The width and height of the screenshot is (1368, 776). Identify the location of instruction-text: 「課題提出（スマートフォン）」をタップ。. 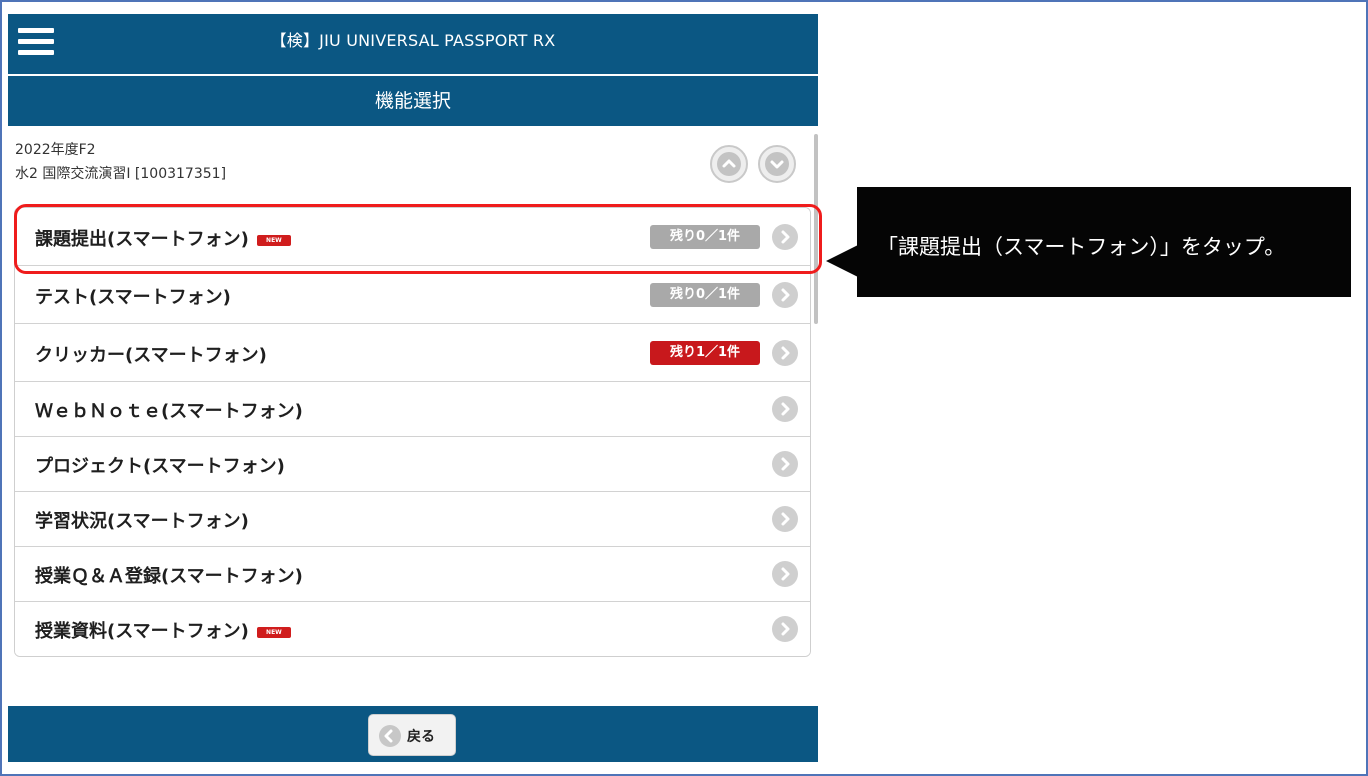
(1081, 247).